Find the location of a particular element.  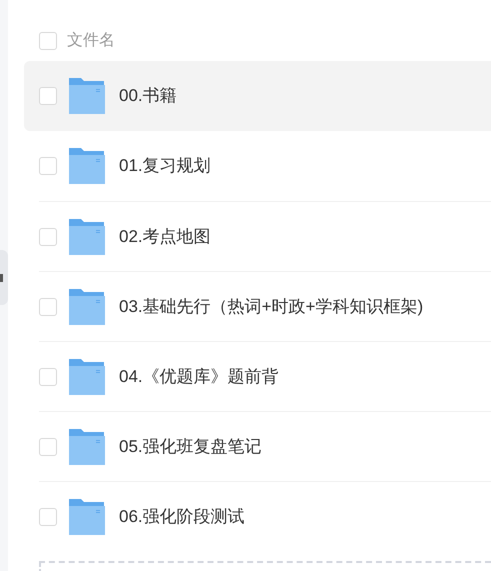

folder-name: 04.《优题库》题前背 is located at coordinates (199, 377).